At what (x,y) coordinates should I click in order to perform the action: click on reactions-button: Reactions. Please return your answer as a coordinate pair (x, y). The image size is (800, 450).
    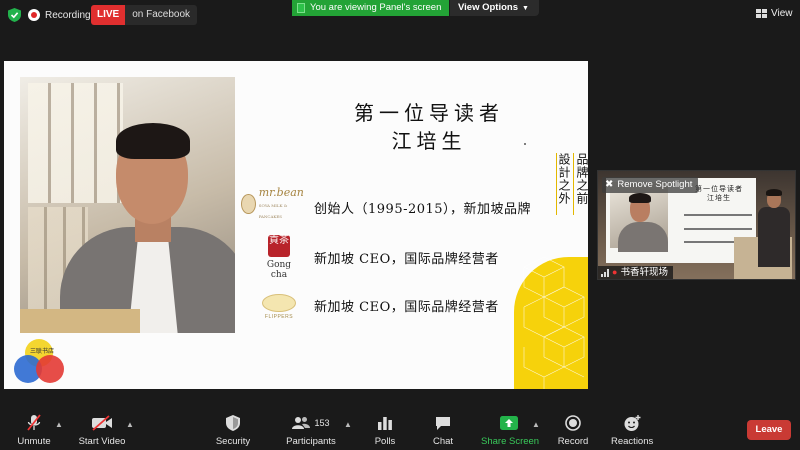
    Looking at the image, I should click on (632, 431).